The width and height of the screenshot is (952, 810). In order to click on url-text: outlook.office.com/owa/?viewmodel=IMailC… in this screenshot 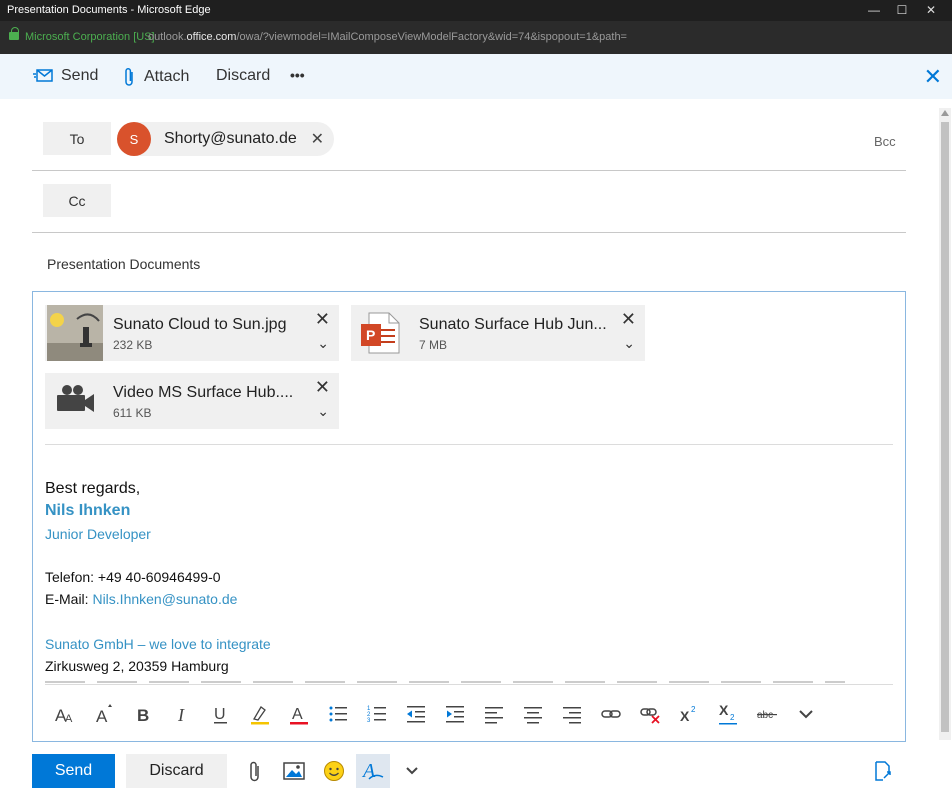, I will do `click(387, 37)`.